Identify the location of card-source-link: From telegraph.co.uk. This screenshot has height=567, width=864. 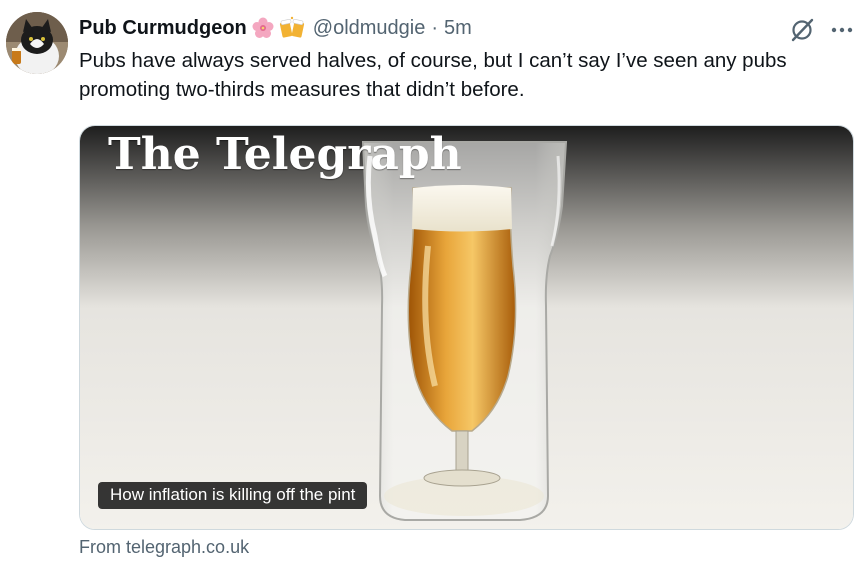
(164, 547).